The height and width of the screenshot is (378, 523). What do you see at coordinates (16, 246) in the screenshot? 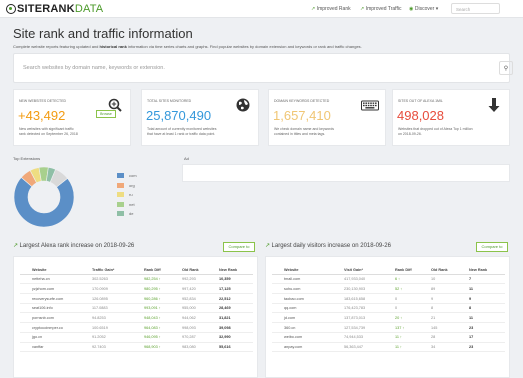
I see `chart-up-icon: ↗` at bounding box center [16, 246].